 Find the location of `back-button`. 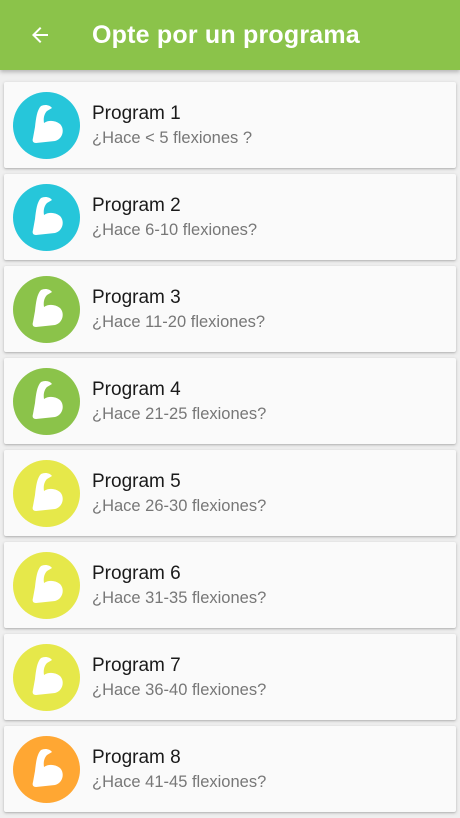

back-button is located at coordinates (40, 35).